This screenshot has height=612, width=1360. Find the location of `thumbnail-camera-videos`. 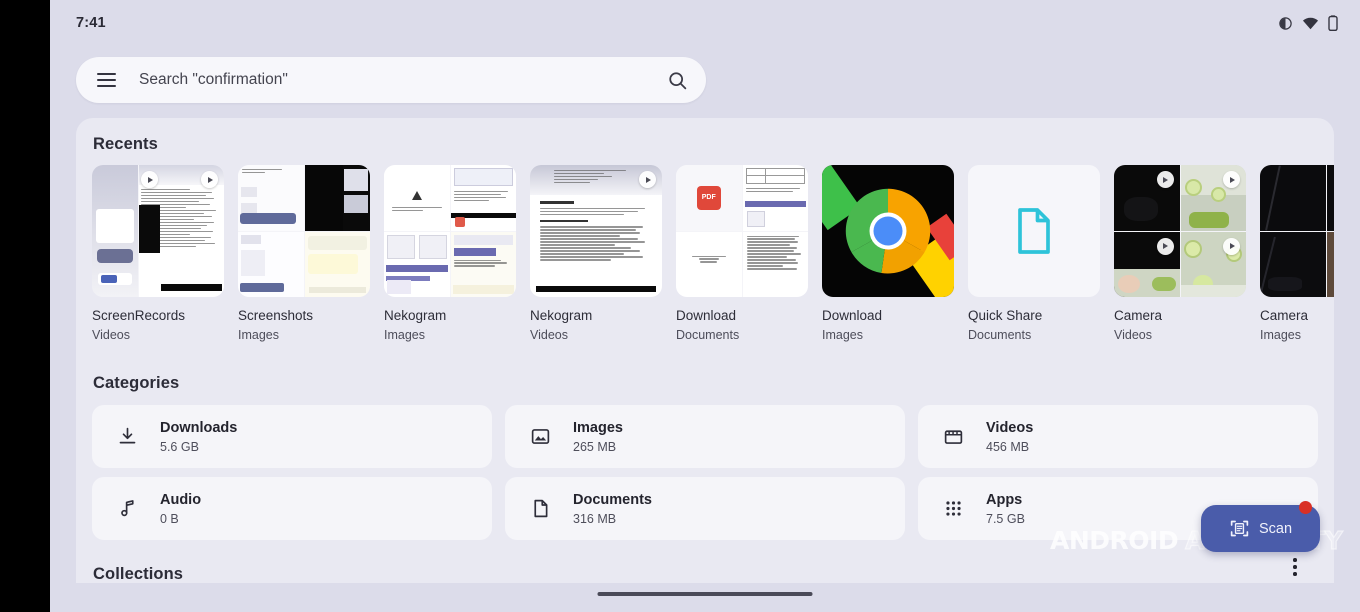

thumbnail-camera-videos is located at coordinates (1180, 231).